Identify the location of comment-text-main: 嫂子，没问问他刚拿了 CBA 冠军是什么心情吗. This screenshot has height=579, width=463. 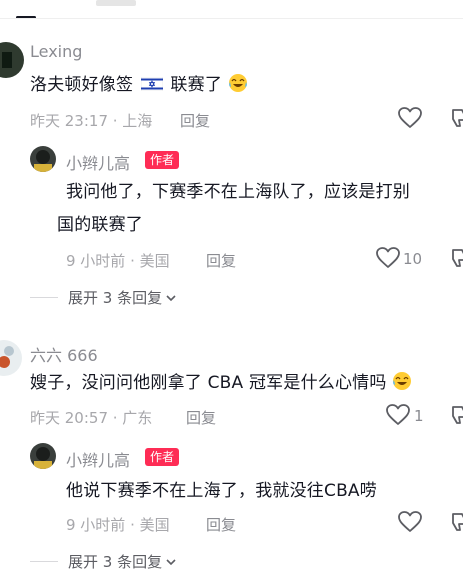
(208, 383).